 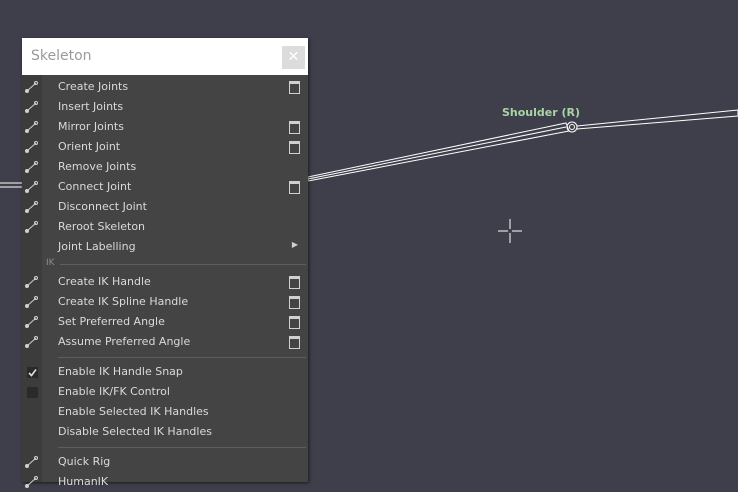 I want to click on ik-handle-icon, so click(x=31, y=282).